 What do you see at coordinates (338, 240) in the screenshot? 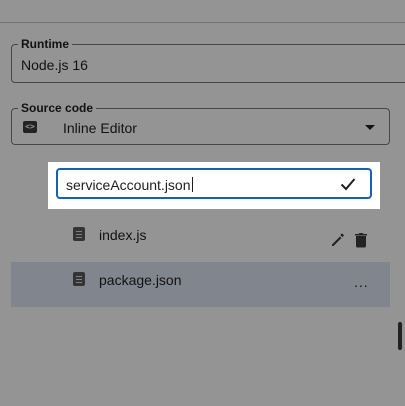
I see `edit-icon` at bounding box center [338, 240].